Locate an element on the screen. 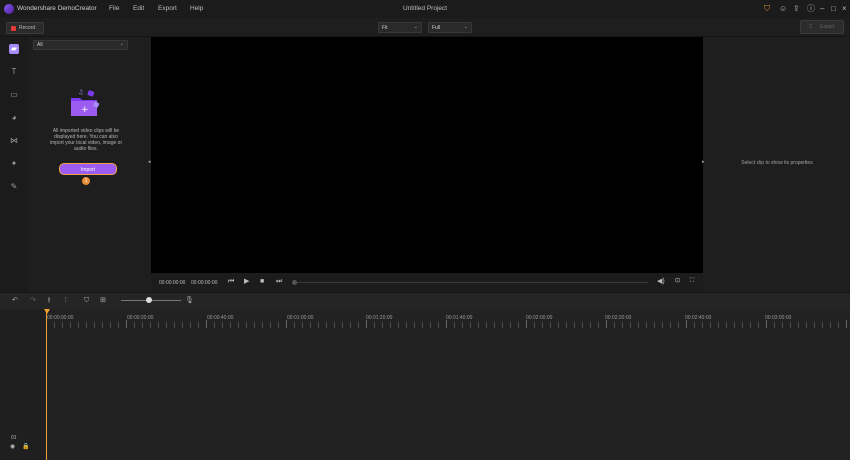  lock-icon: 🔒 is located at coordinates (25, 446).